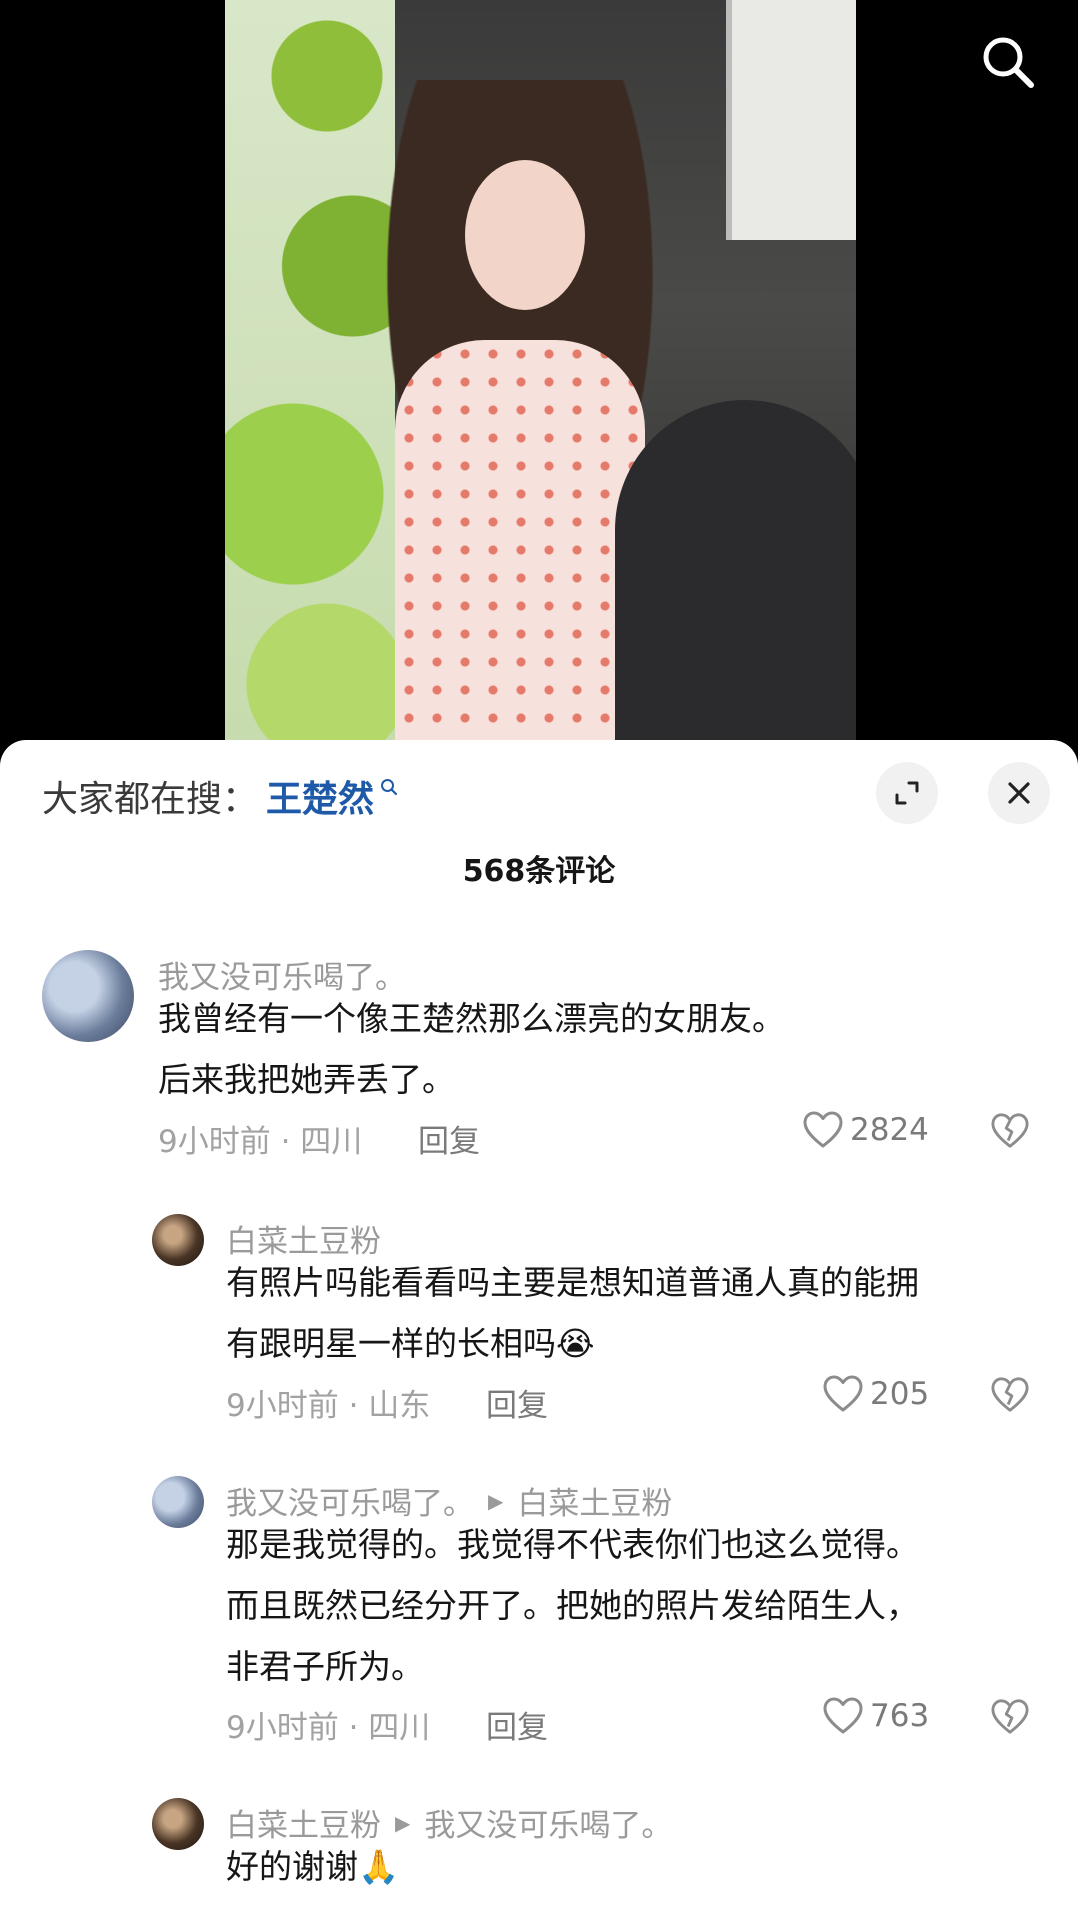 This screenshot has width=1078, height=1930. I want to click on like-button: 205, so click(875, 1394).